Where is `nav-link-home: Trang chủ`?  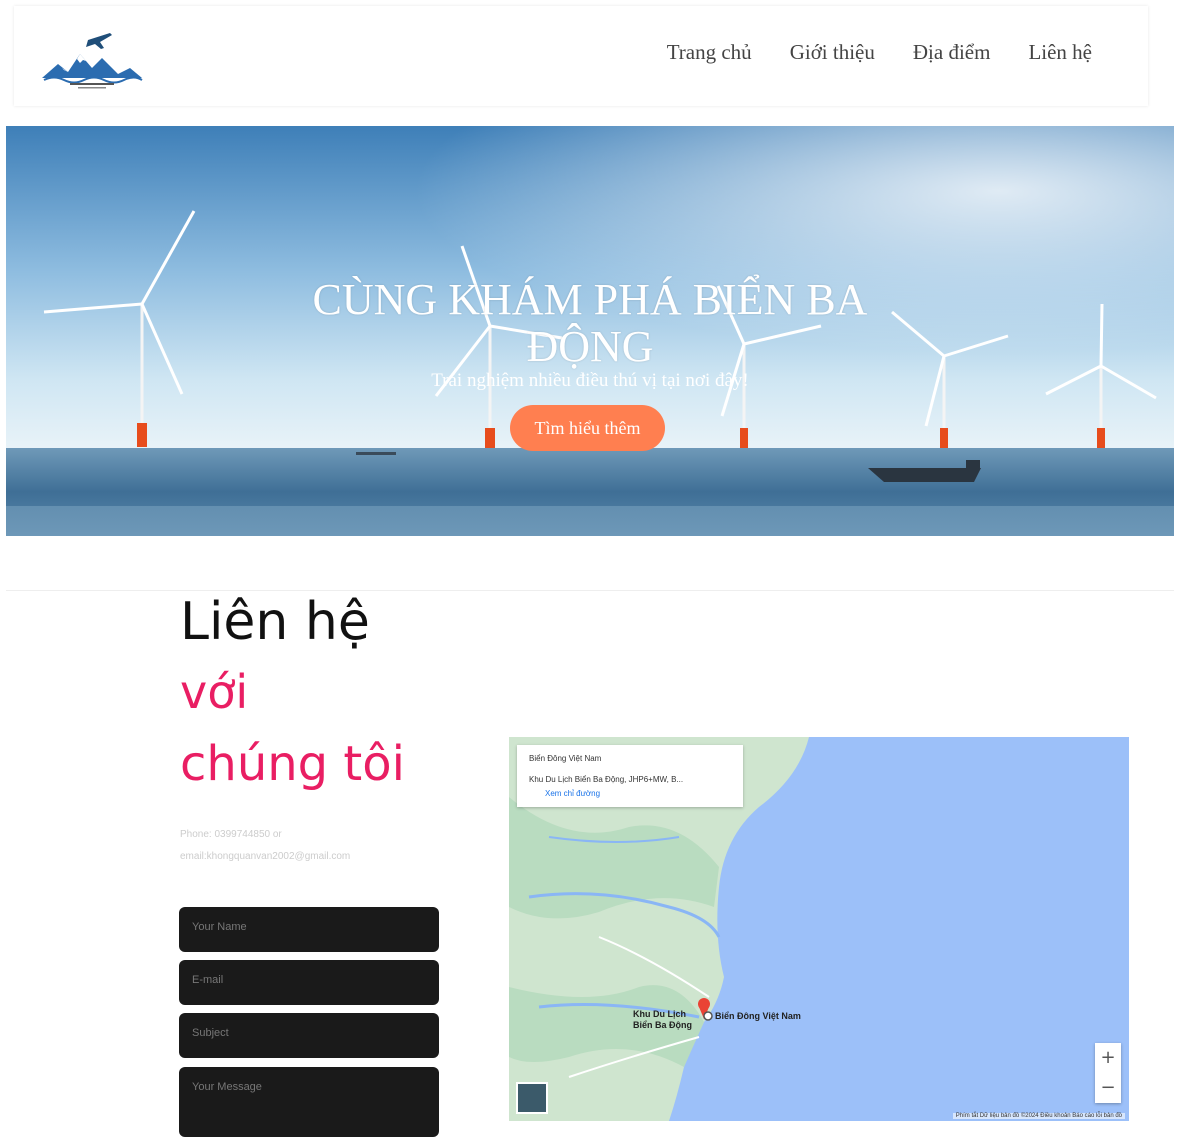
nav-link-home: Trang chủ is located at coordinates (709, 52).